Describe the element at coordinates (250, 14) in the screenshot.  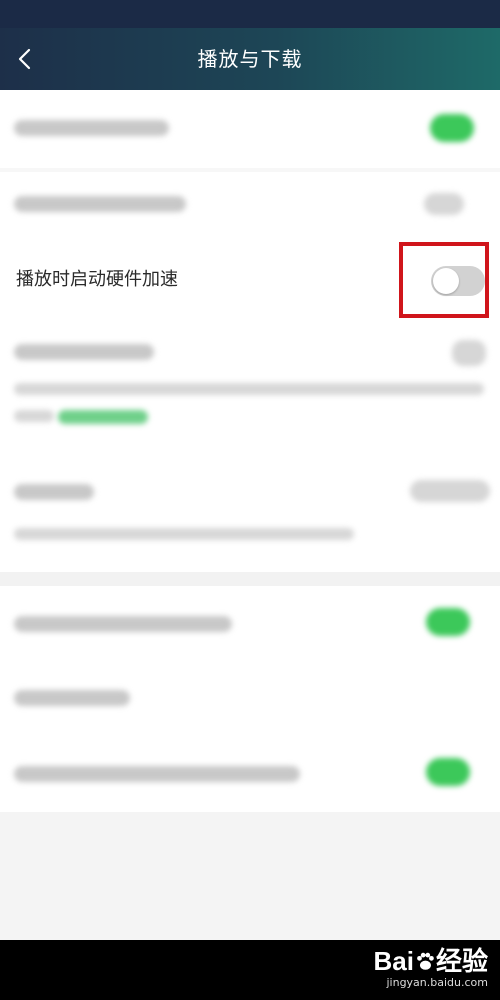
I see `status-bar` at that location.